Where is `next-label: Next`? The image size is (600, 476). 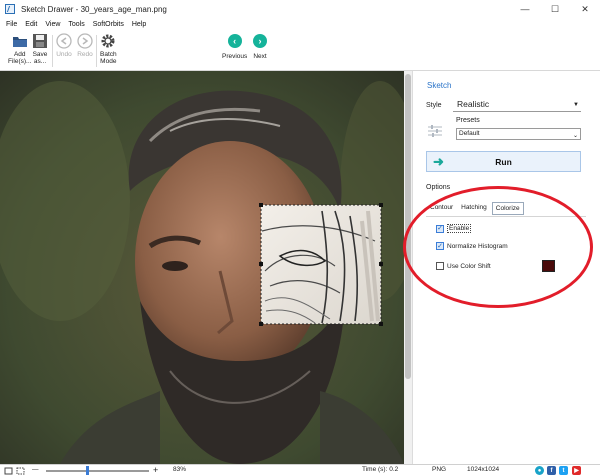 next-label: Next is located at coordinates (260, 56).